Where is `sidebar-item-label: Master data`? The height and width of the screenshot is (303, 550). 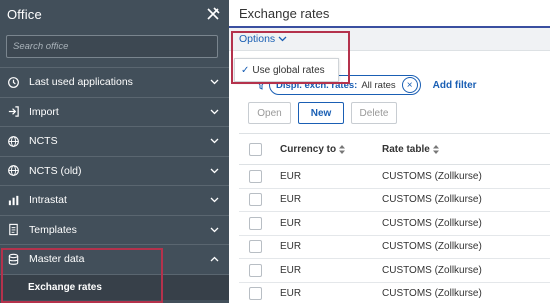
sidebar-item-label: Master data is located at coordinates (57, 259).